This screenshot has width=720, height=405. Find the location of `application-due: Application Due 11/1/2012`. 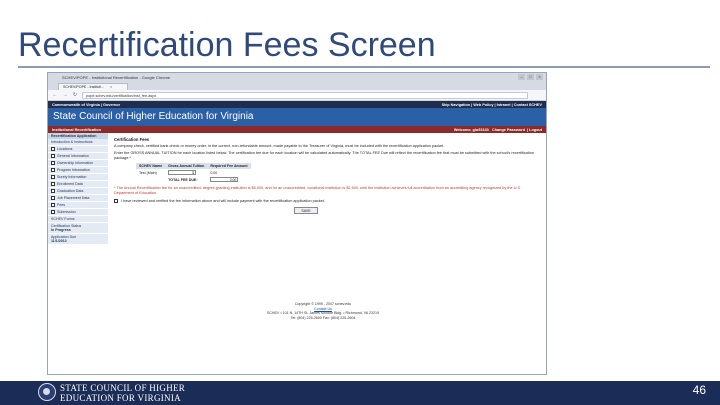

application-due: Application Due 11/1/2012 is located at coordinates (78, 239).